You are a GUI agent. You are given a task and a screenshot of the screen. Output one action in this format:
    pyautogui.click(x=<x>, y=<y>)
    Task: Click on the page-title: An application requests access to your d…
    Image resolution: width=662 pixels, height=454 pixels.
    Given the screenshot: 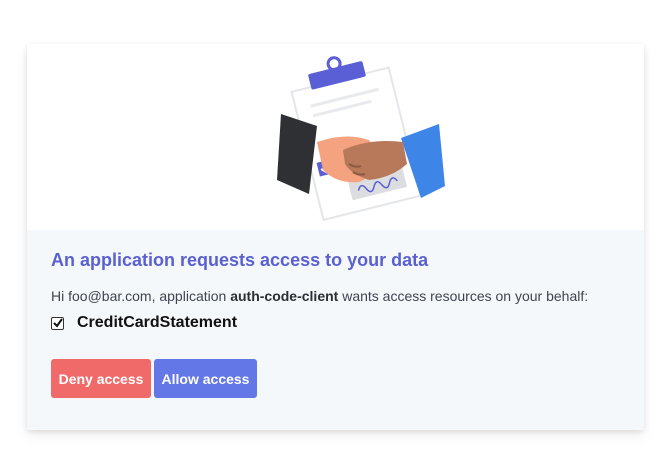 What is the action you would take?
    pyautogui.click(x=240, y=260)
    